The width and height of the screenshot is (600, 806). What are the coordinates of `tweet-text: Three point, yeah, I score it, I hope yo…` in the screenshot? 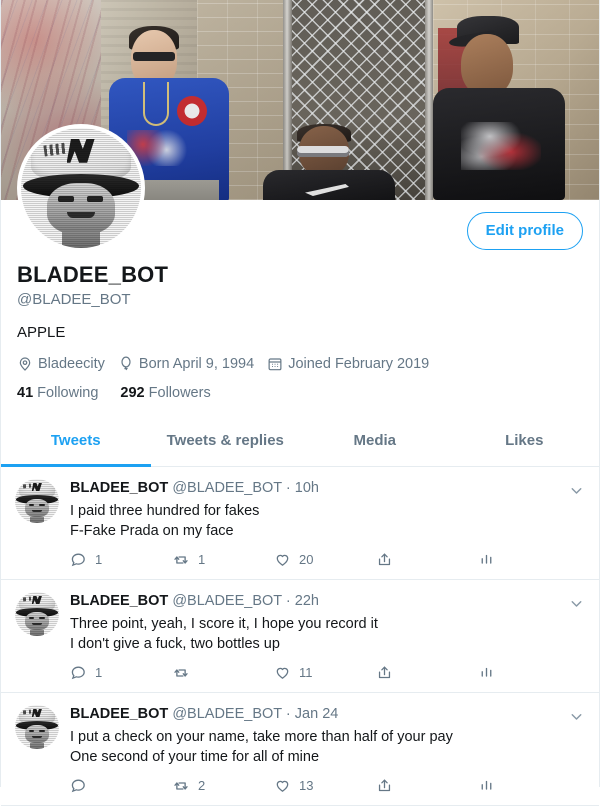 It's located at (224, 634).